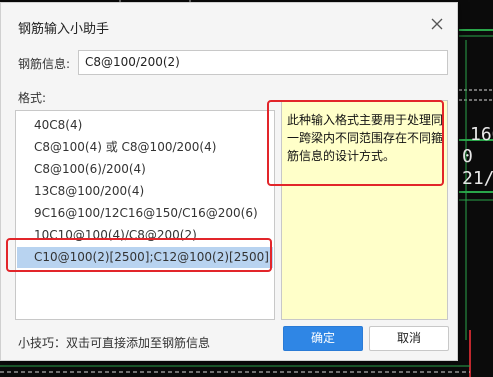 The image size is (493, 377). Describe the element at coordinates (145, 147) in the screenshot. I see `format-item: C8@100(4) 或 C8@100/200(4)` at that location.